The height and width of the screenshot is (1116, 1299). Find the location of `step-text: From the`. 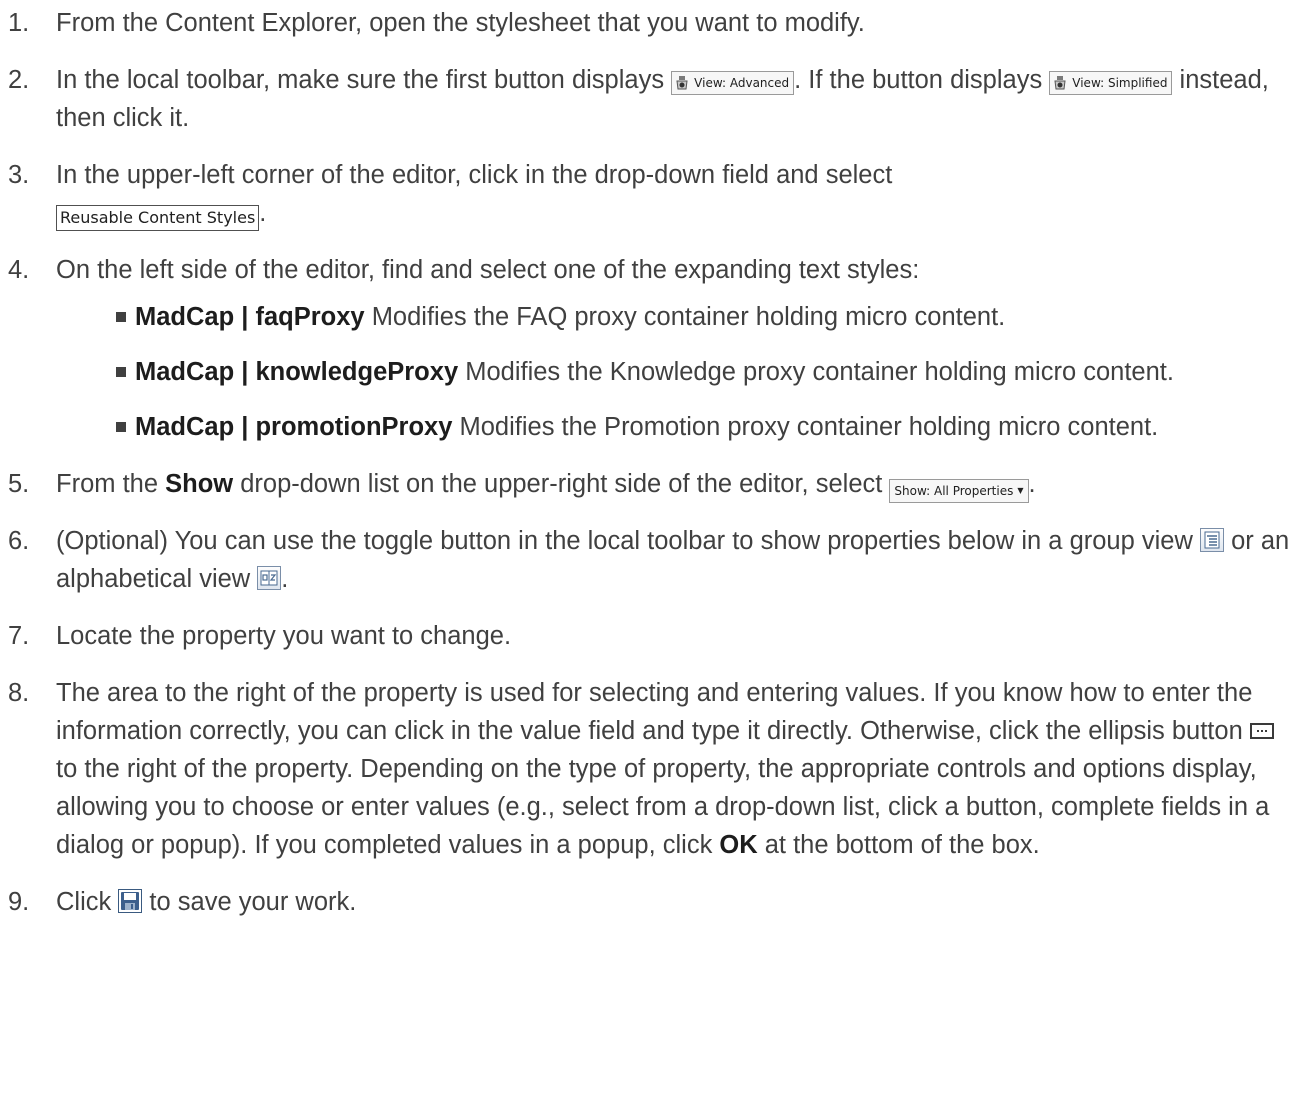

step-text: From the is located at coordinates (111, 484).